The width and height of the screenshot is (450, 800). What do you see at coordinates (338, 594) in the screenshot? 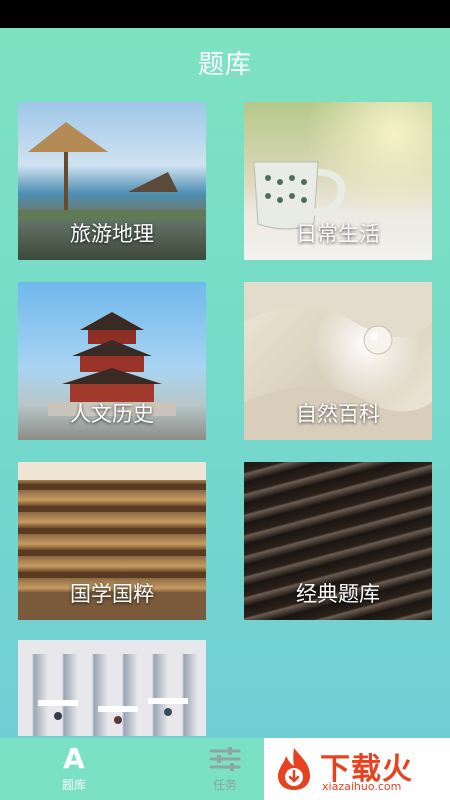
I see `tile-label: 经典题库` at bounding box center [338, 594].